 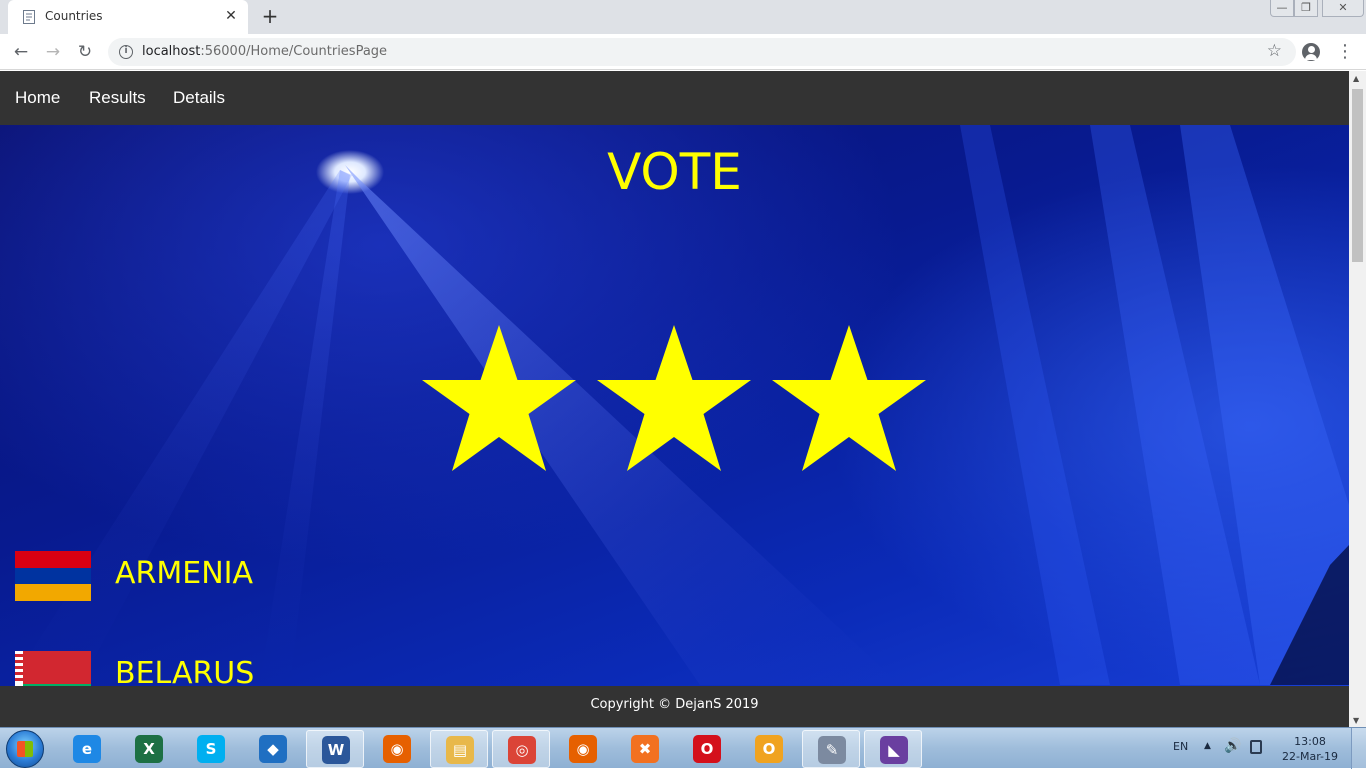 I want to click on new-tab-button: +, so click(x=270, y=17).